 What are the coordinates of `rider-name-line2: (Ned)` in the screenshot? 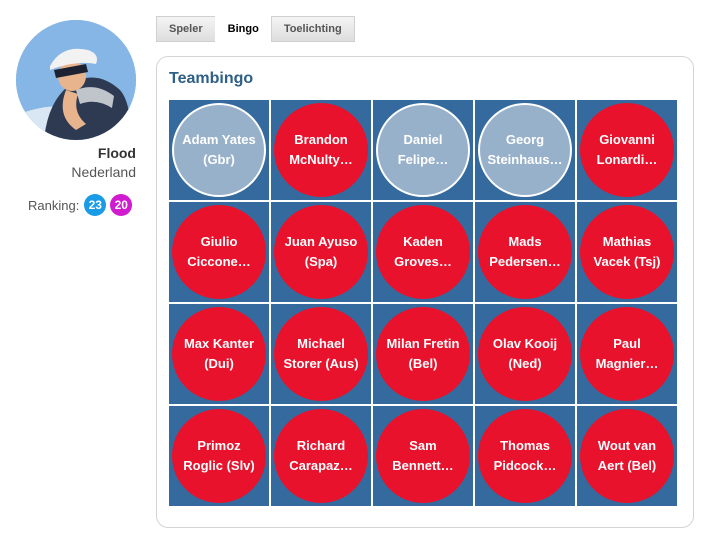 It's located at (525, 363).